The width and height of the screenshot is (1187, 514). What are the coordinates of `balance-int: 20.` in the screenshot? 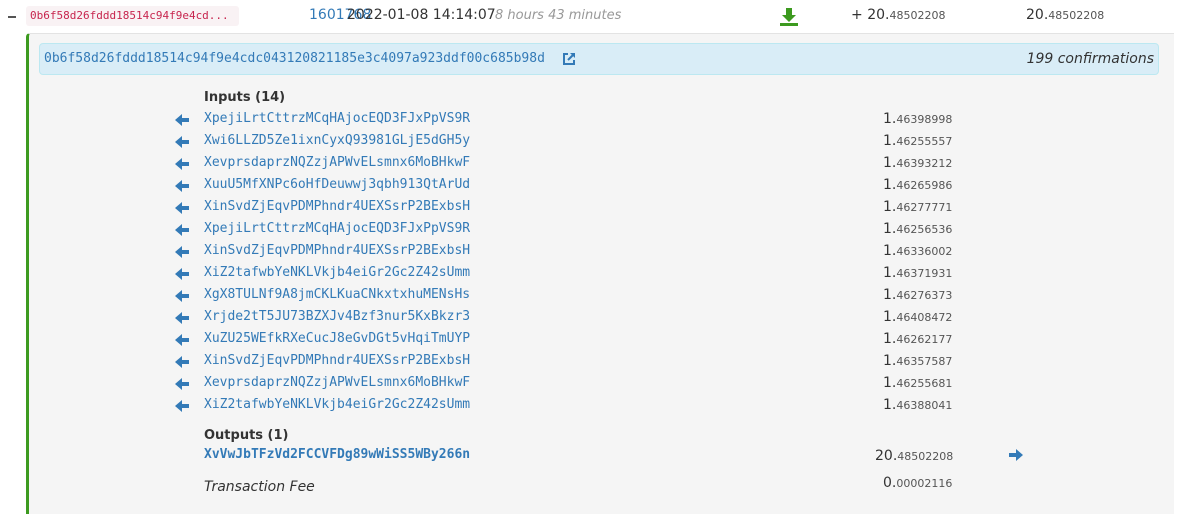 It's located at (1037, 15).